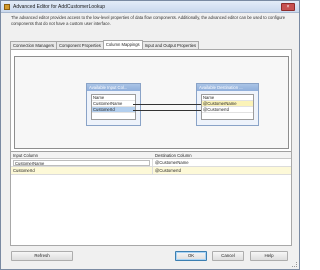 This screenshot has height=270, width=320. I want to click on ssis-component-icon, so click(7, 7).